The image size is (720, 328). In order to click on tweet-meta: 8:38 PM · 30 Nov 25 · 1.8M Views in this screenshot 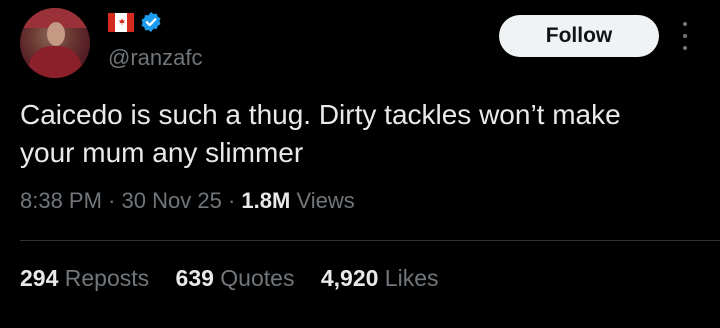, I will do `click(187, 201)`.